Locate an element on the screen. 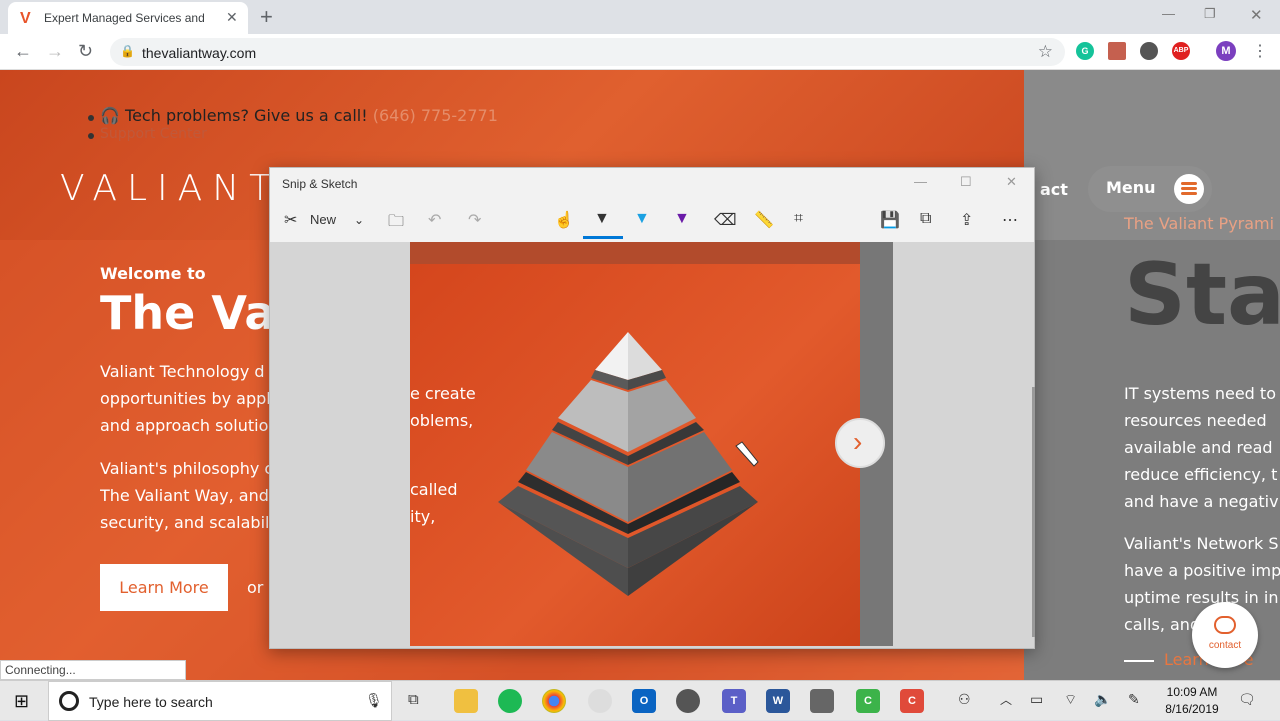 The image size is (1280, 721). right-para-line: have a positive imp is located at coordinates (1202, 570).